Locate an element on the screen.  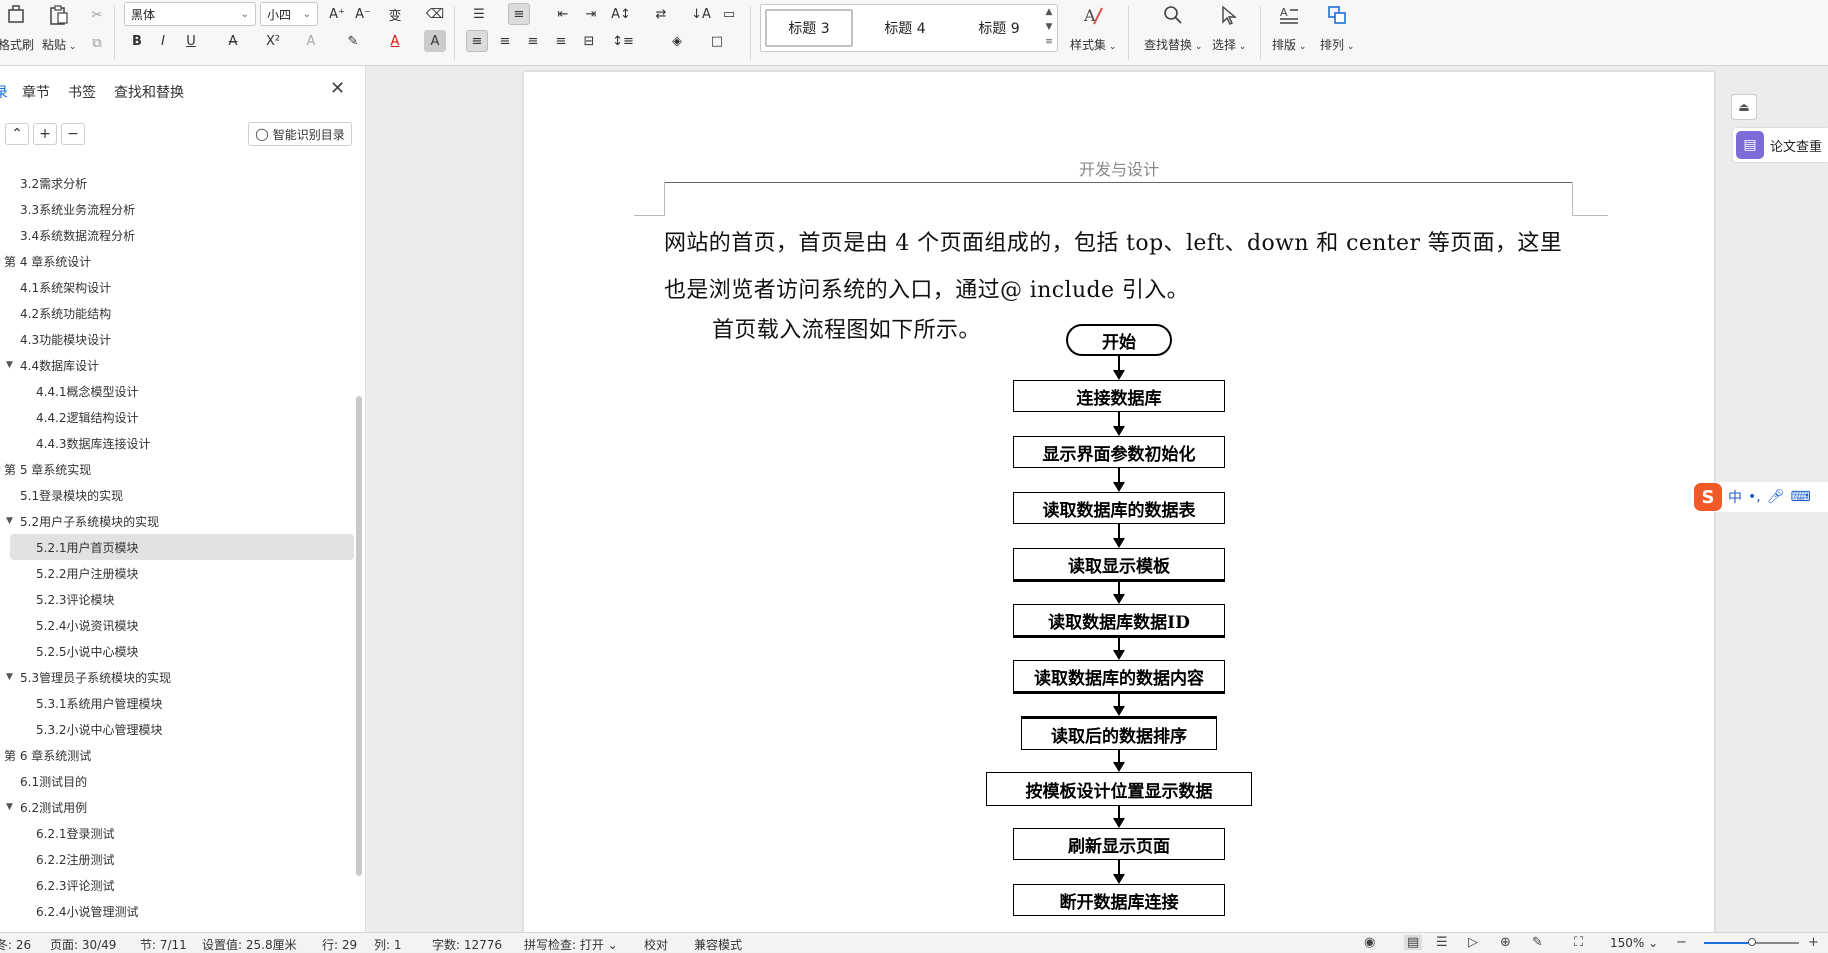
increase-indent-icon: ⇥ is located at coordinates (591, 14).